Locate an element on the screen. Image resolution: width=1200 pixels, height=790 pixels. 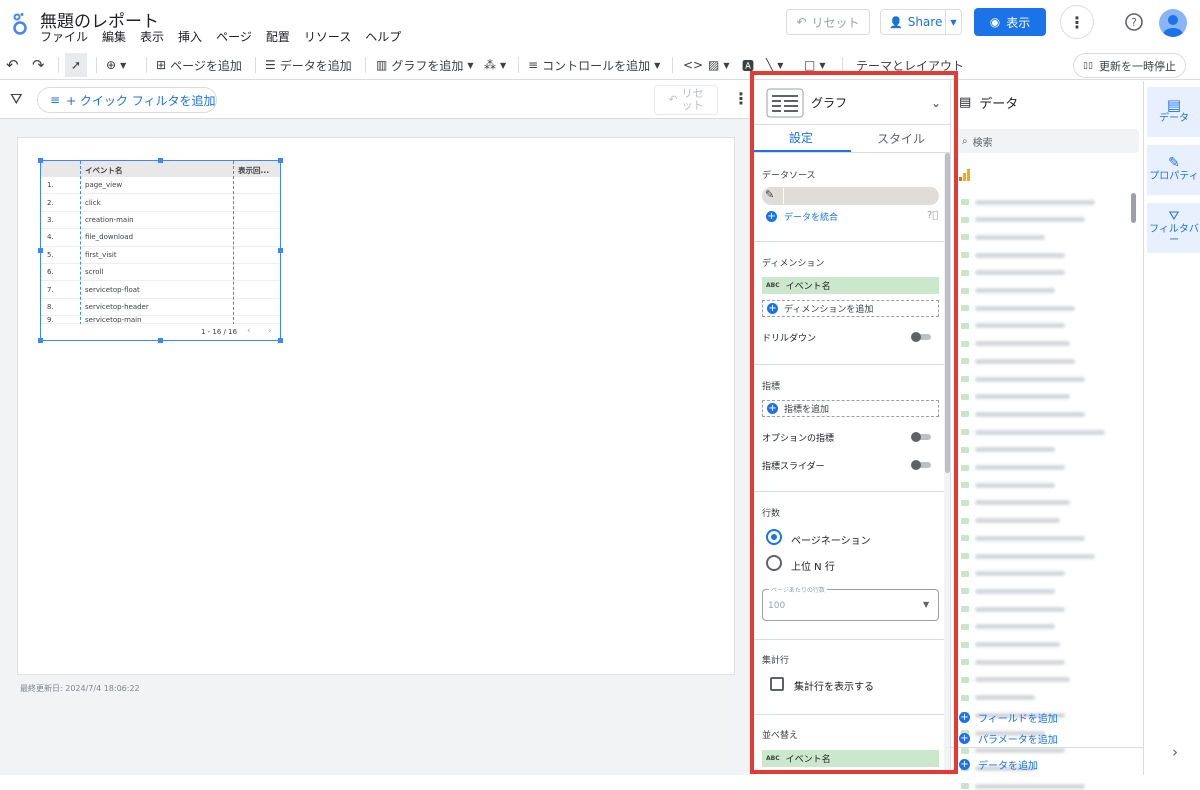
add-data-button: + データを追加 is located at coordinates (998, 764).